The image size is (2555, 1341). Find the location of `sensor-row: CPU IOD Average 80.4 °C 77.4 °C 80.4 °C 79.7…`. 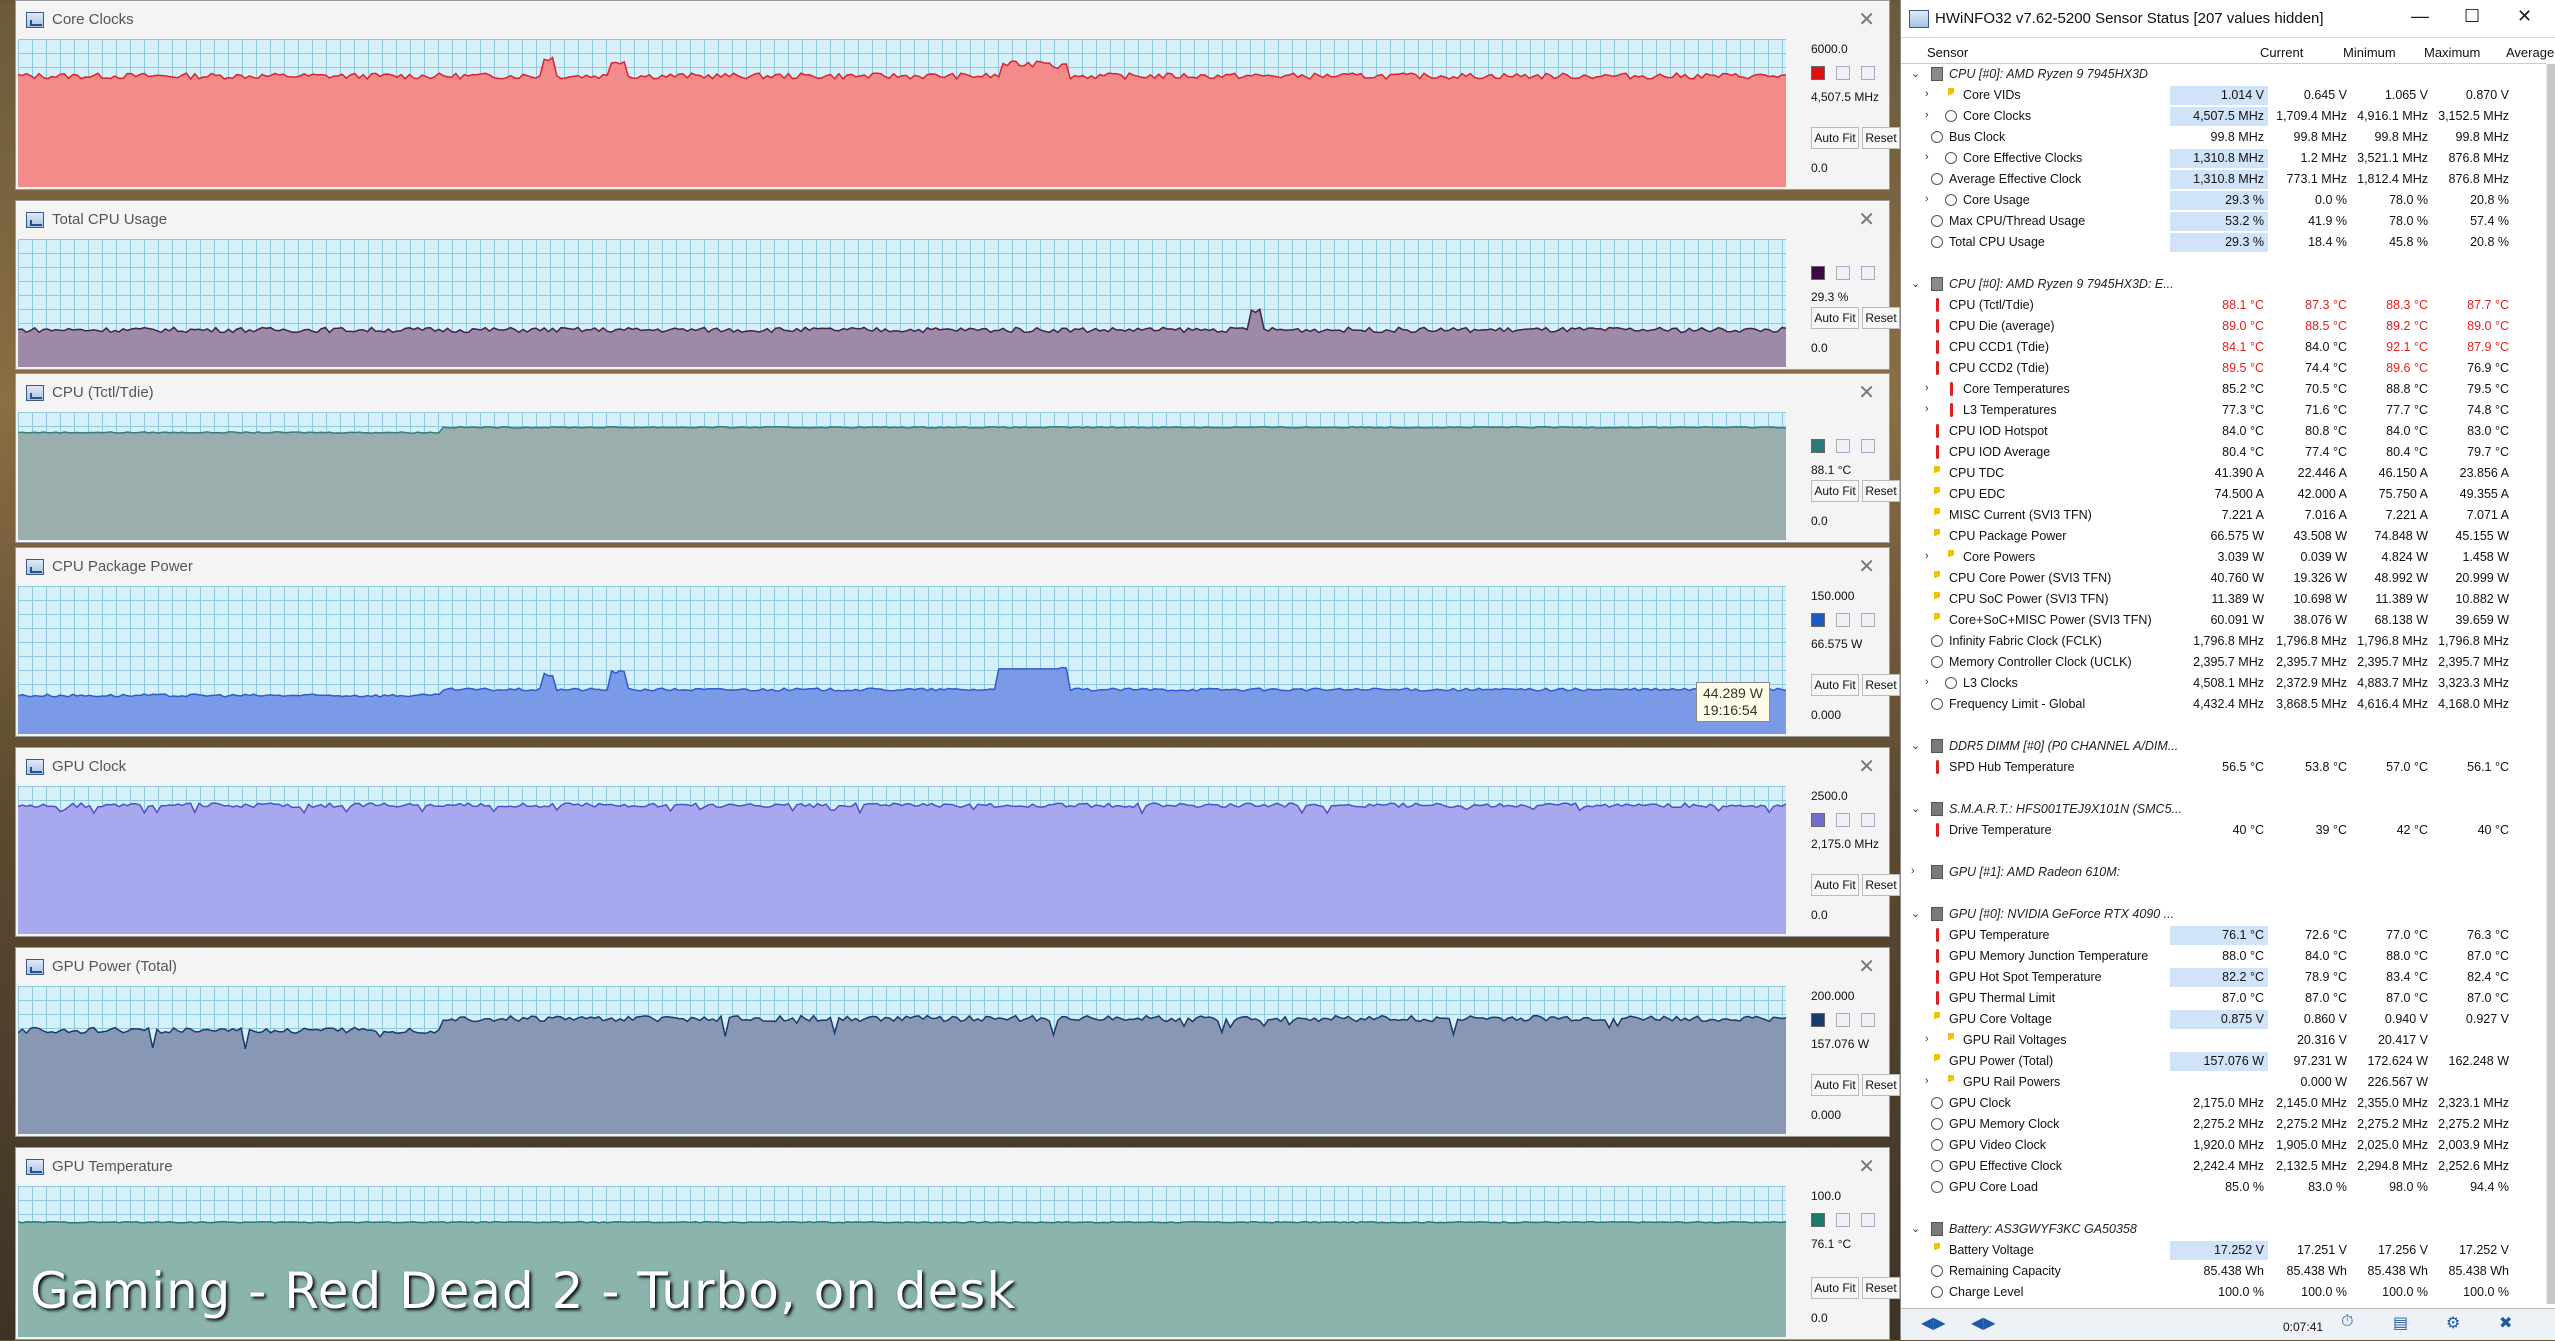

sensor-row: CPU IOD Average 80.4 °C 77.4 °C 80.4 °C 79.7… is located at coordinates (2223, 452).